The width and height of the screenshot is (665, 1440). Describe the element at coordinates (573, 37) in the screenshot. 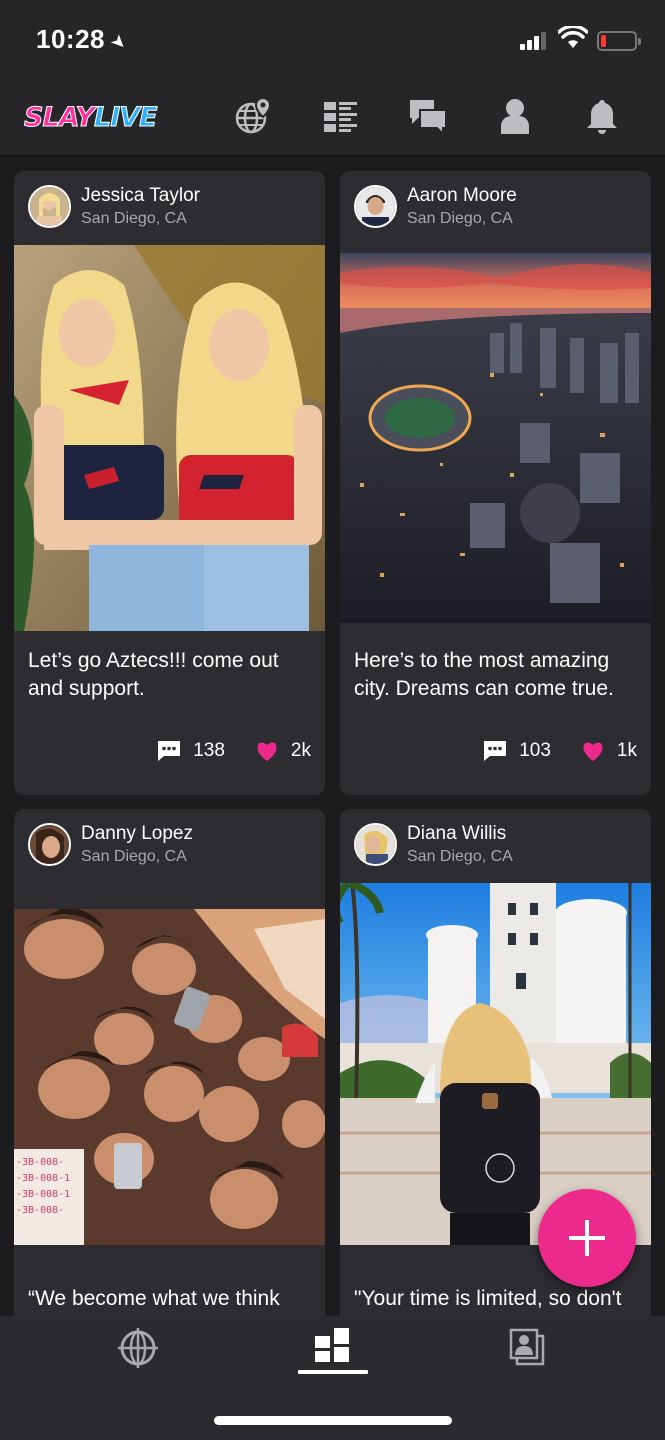

I see `wifi-icon` at that location.